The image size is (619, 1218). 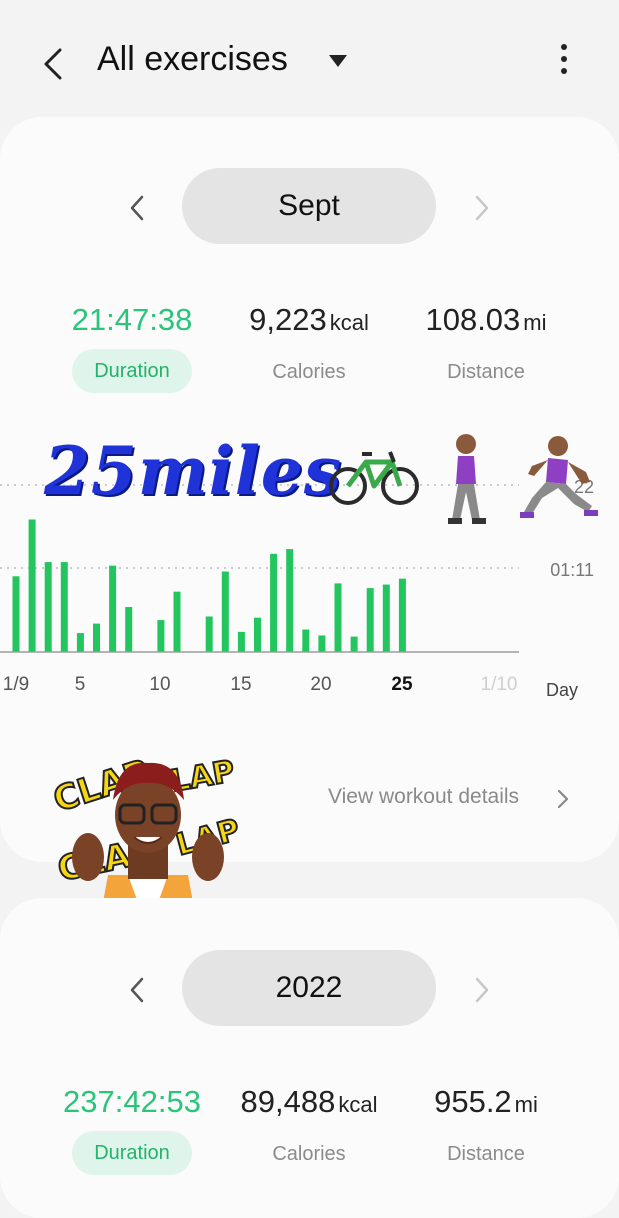 I want to click on x-tick-label: 25, so click(x=402, y=684).